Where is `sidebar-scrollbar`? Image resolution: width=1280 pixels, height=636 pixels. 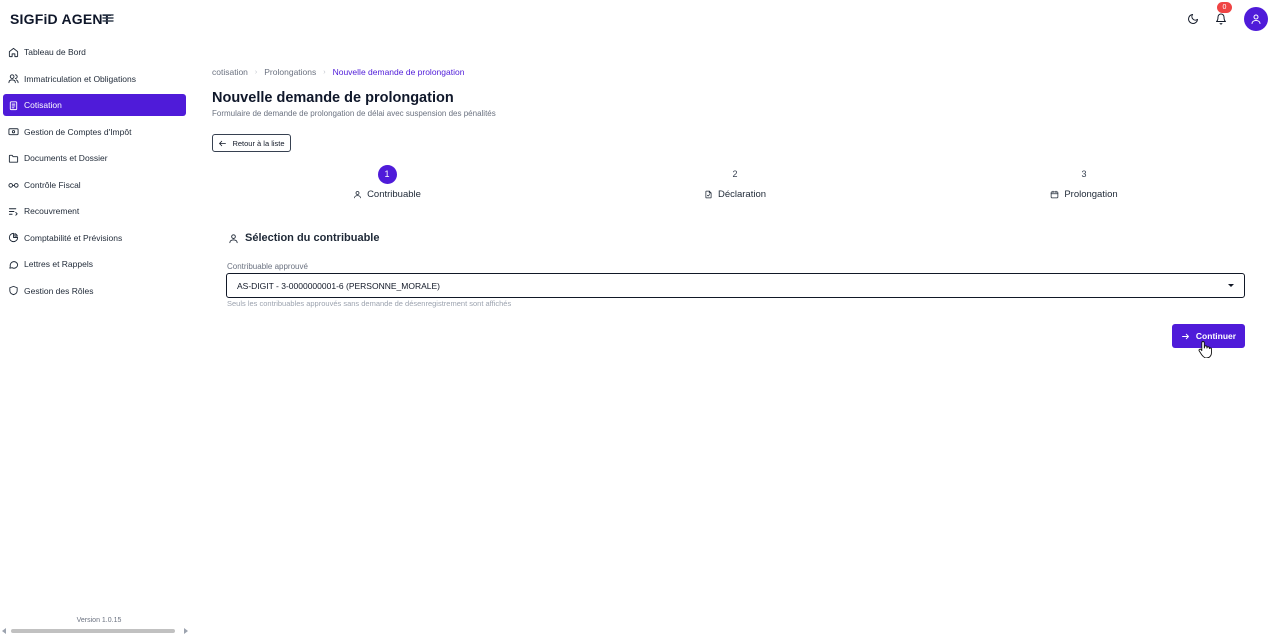
sidebar-scrollbar is located at coordinates (95, 631).